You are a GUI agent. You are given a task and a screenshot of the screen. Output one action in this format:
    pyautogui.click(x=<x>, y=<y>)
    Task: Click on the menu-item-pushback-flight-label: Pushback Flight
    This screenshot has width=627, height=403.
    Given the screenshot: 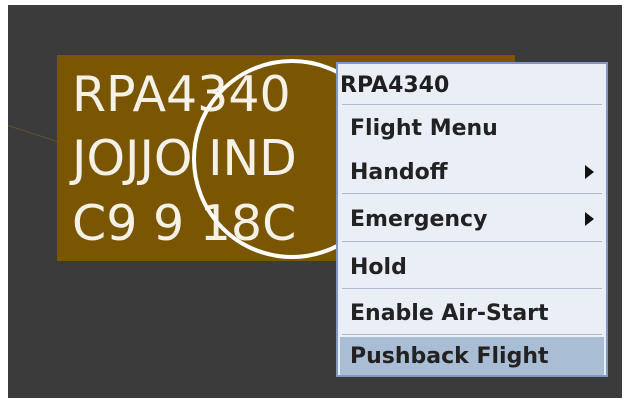 What is the action you would take?
    pyautogui.click(x=449, y=356)
    